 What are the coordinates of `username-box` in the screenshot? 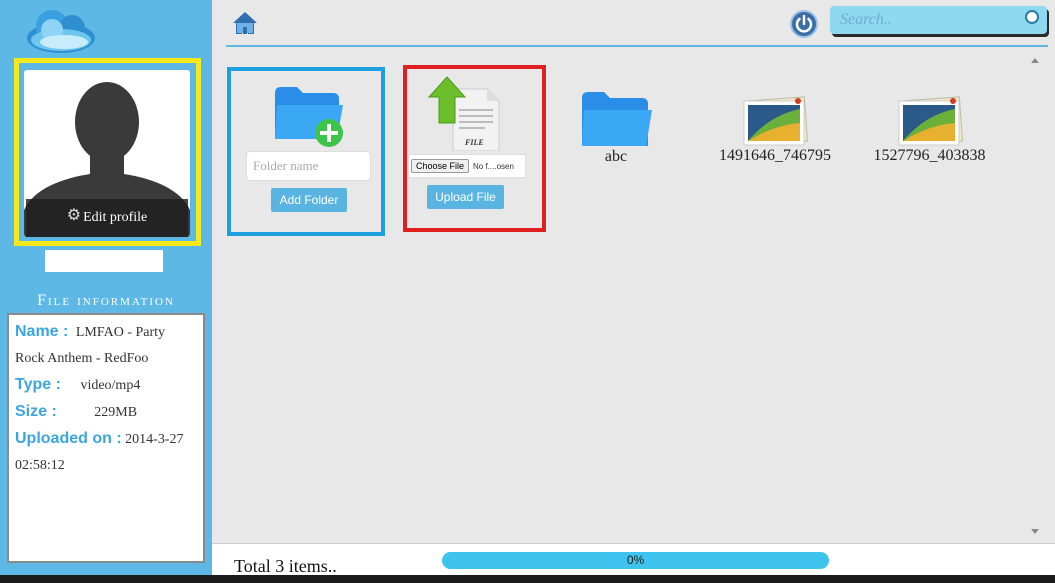 It's located at (104, 261).